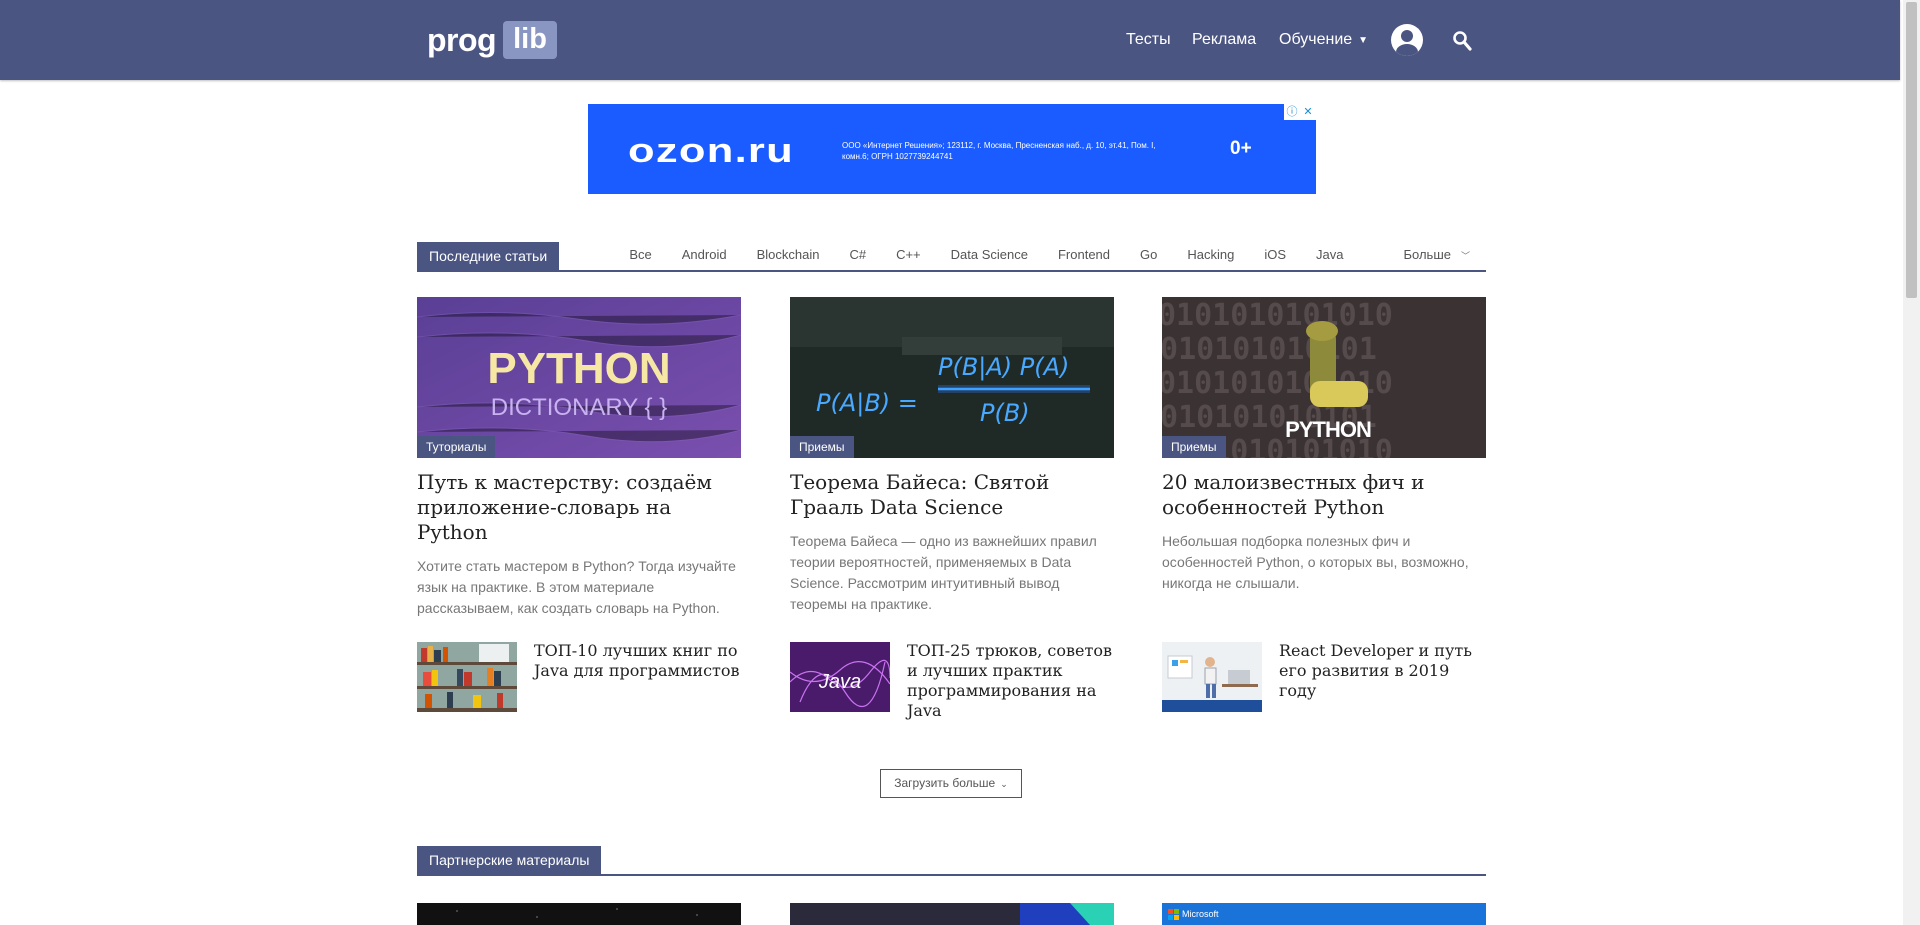 The width and height of the screenshot is (1920, 925). What do you see at coordinates (839, 682) in the screenshot?
I see `image-text-java: Java` at bounding box center [839, 682].